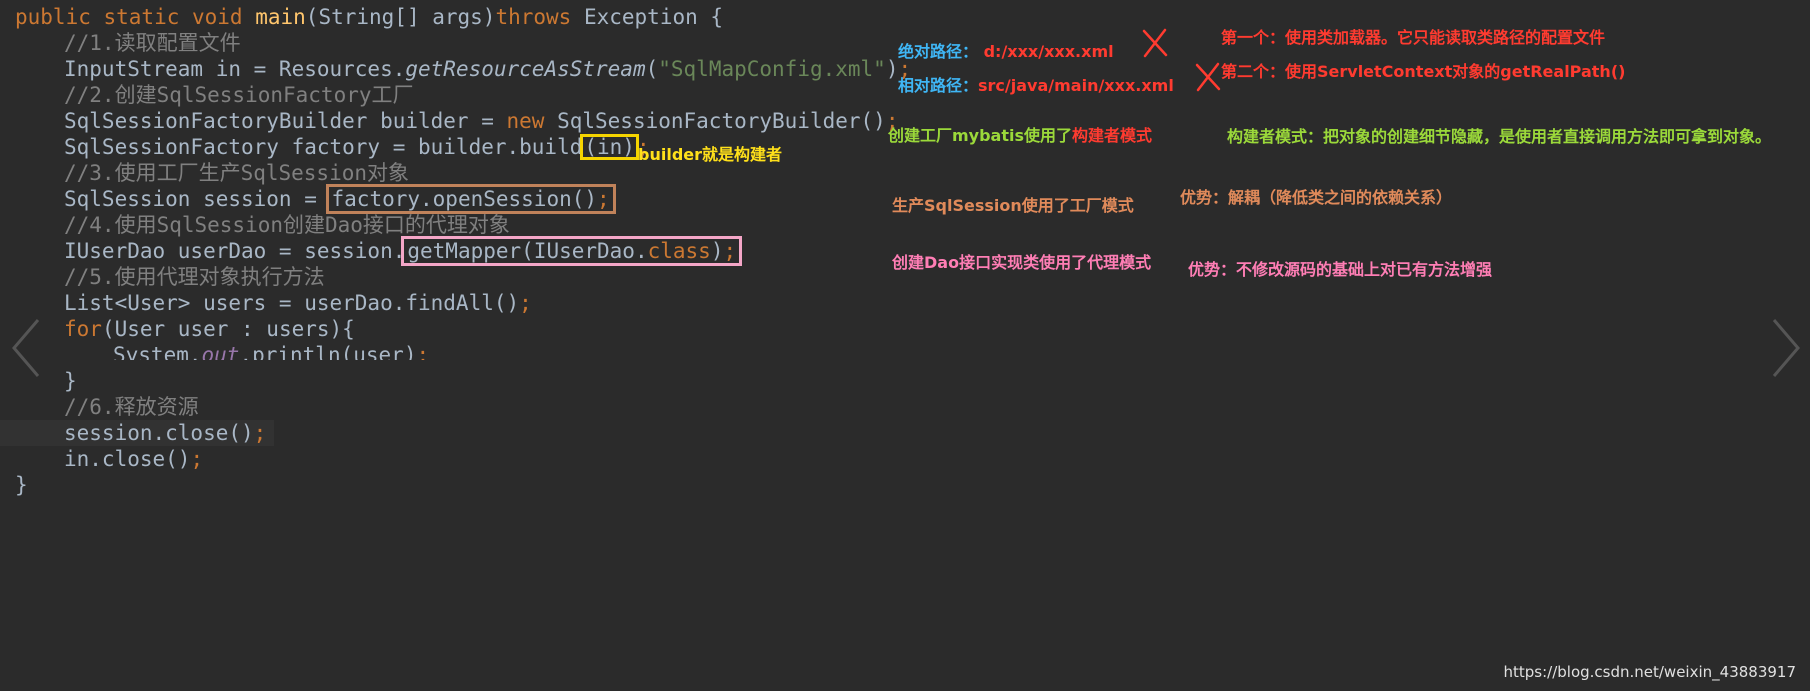  What do you see at coordinates (653, 17) in the screenshot?
I see `code-text: Exception {` at bounding box center [653, 17].